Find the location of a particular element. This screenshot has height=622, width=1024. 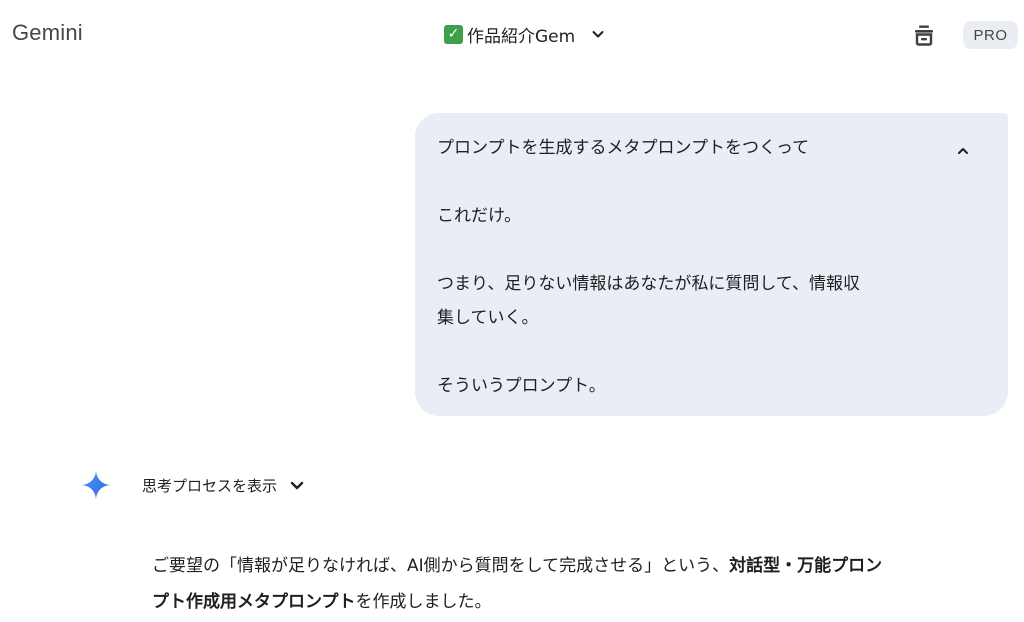

chevron-up-icon is located at coordinates (963, 151).